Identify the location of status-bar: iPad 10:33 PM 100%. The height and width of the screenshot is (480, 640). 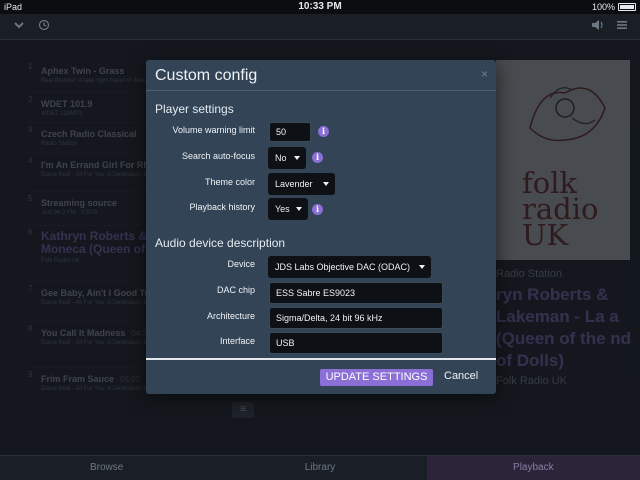
(320, 7).